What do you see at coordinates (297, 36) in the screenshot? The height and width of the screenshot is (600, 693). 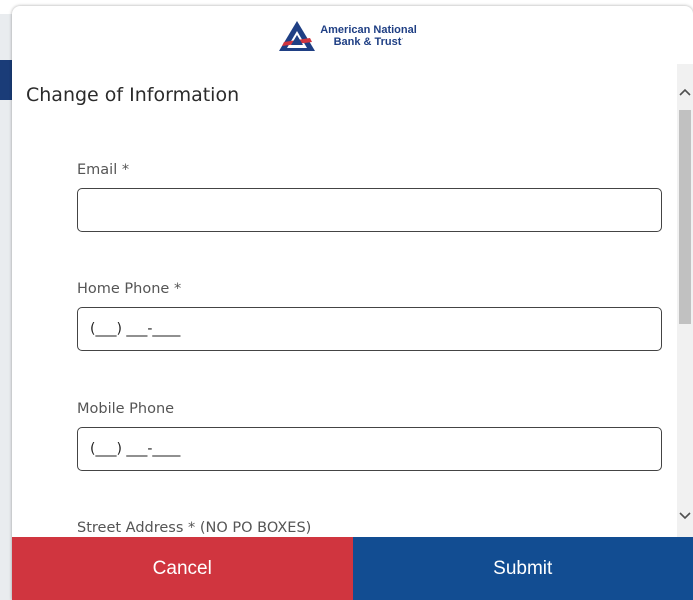 I see `bank-logo-icon` at bounding box center [297, 36].